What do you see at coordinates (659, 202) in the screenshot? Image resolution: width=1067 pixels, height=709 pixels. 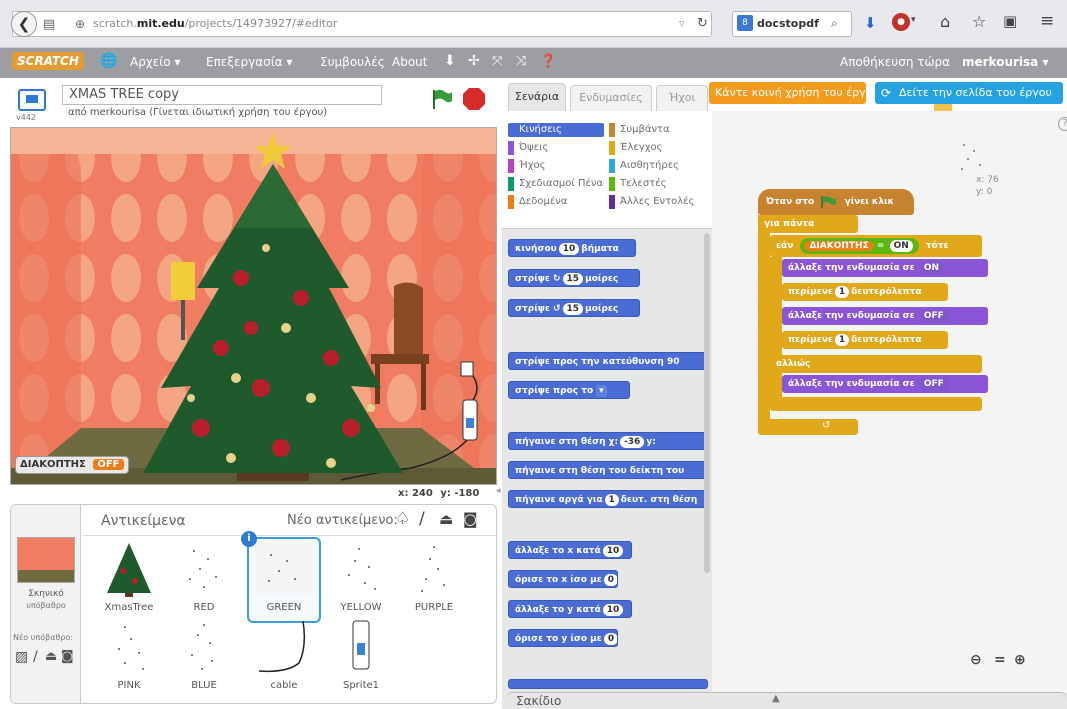 I see `category-more-blocks: Άλλες Εντολές` at bounding box center [659, 202].